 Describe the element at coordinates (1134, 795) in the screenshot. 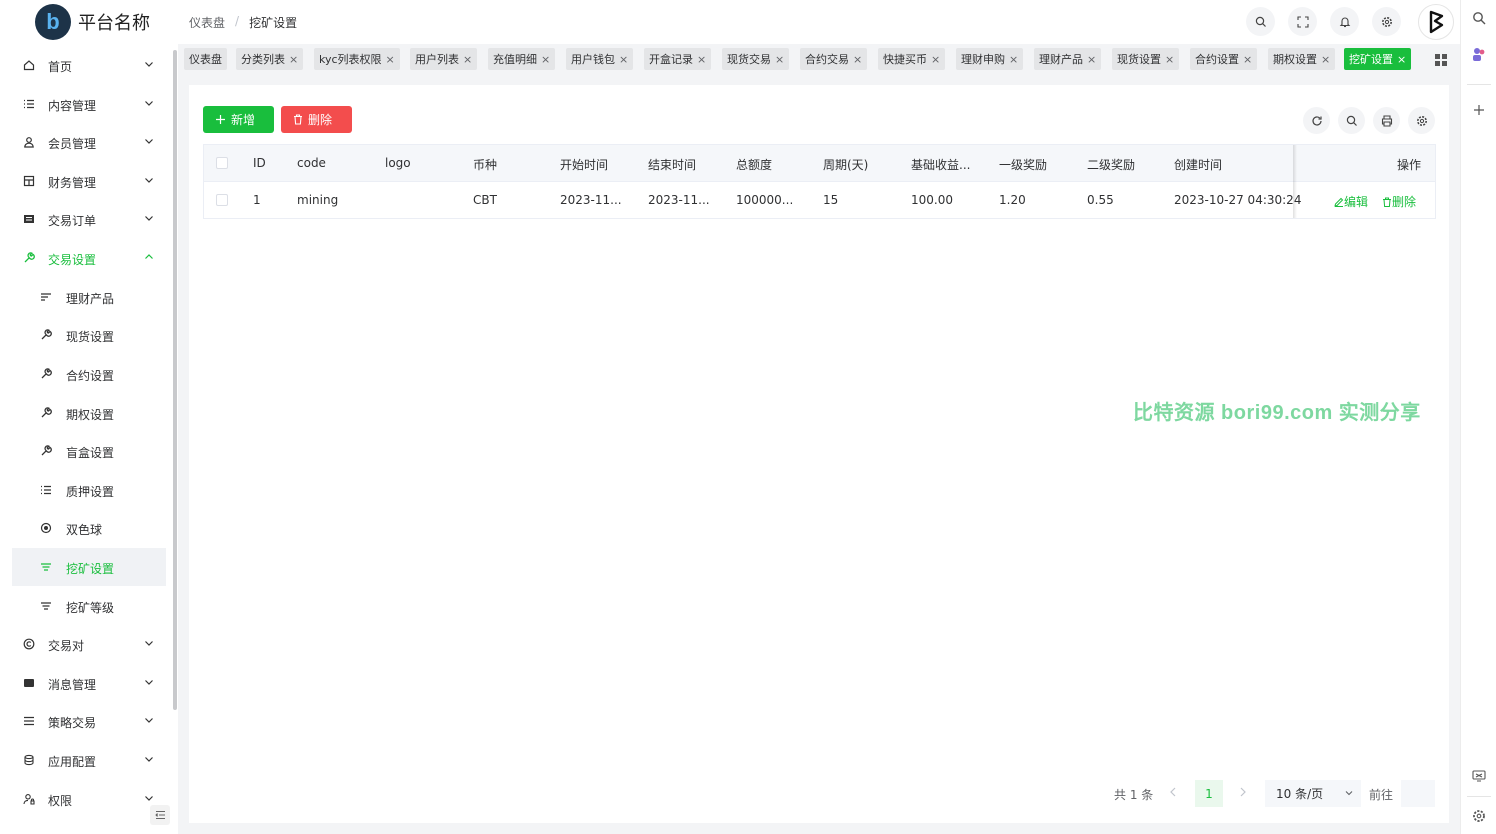

I see `pagination-total: 共 1 条` at that location.